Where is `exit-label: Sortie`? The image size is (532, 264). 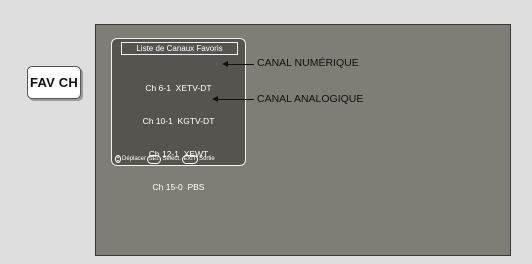
exit-label: Sortie is located at coordinates (207, 159).